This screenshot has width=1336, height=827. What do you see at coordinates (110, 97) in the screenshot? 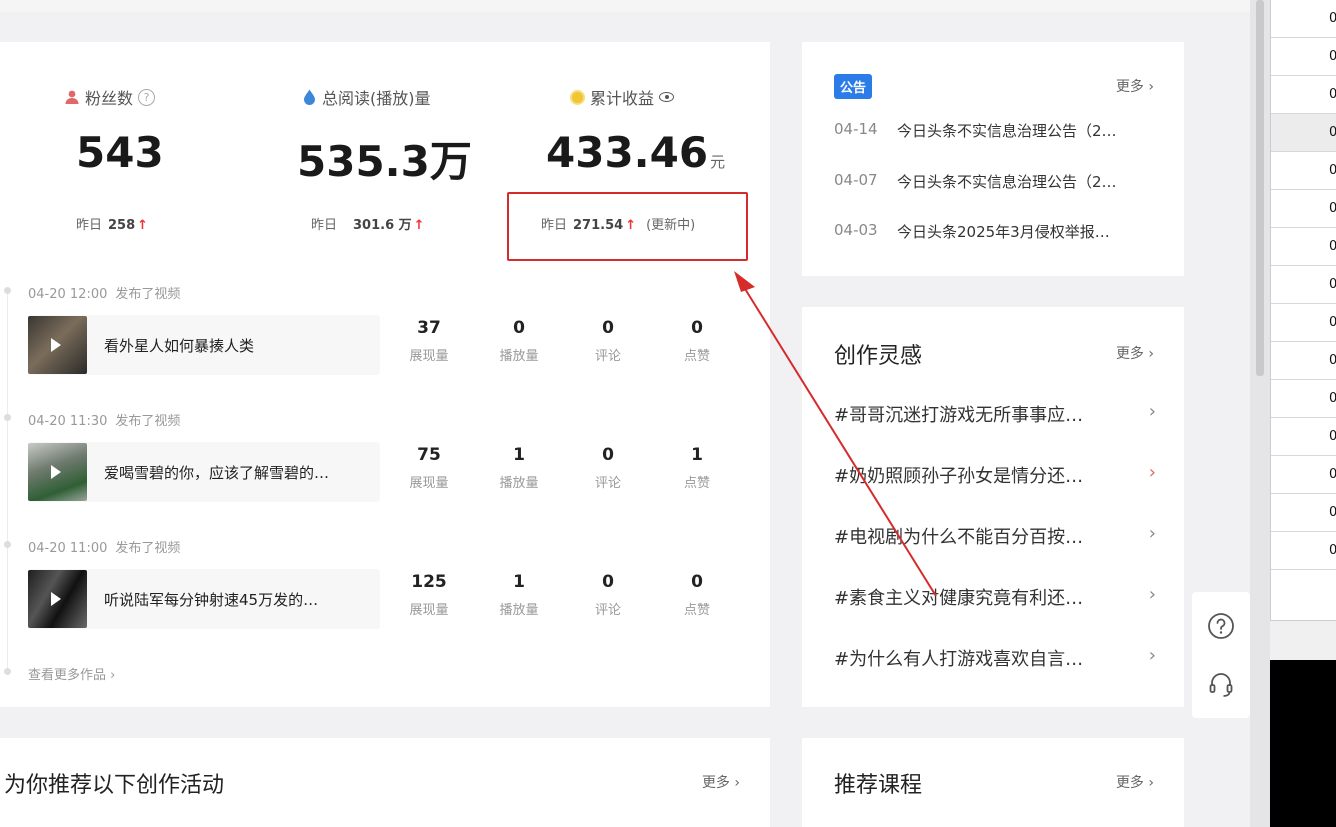
I see `fans-label: 粉丝数 ?` at bounding box center [110, 97].